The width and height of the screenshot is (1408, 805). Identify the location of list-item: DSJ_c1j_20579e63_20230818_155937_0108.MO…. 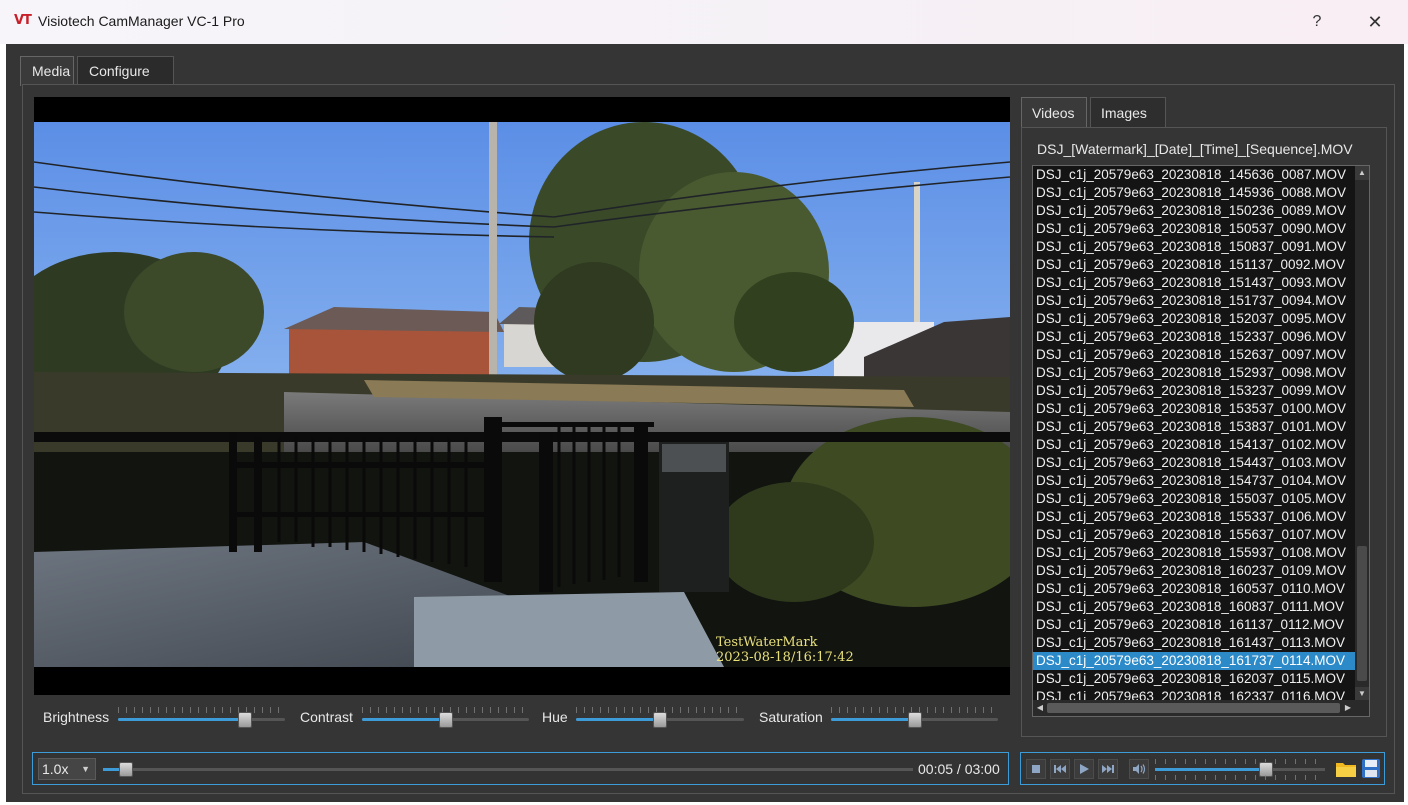
(1194, 553).